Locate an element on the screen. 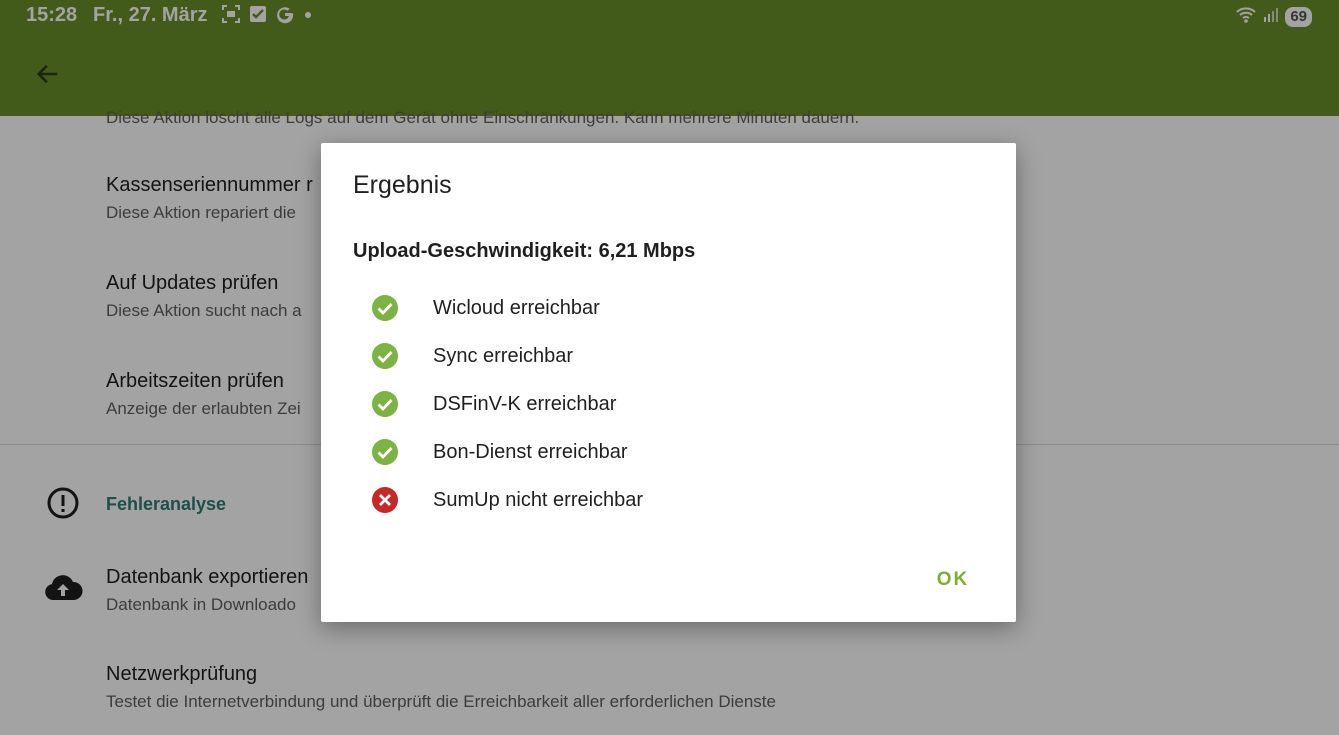 Image resolution: width=1339 pixels, height=735 pixels. check-row-dsfinvk: DSFinV-K erreichbar is located at coordinates (507, 404).